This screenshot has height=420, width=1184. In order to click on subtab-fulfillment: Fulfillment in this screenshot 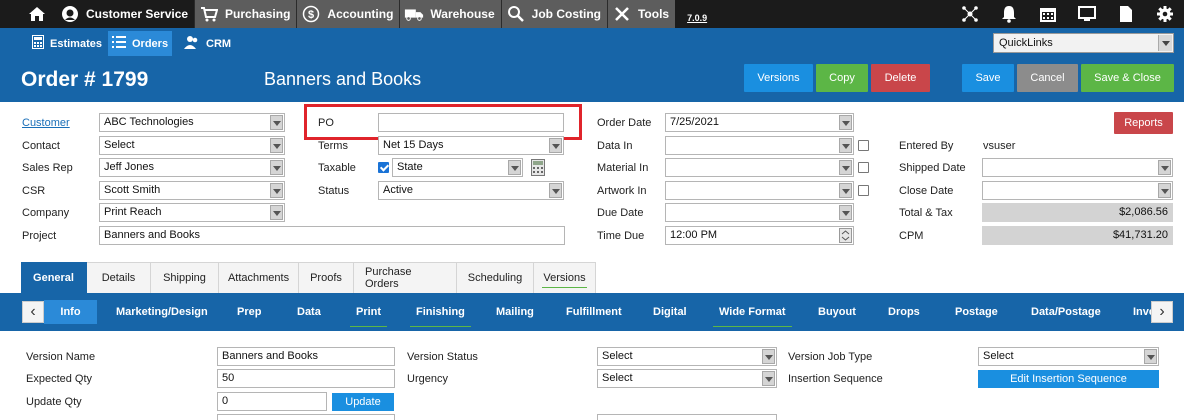, I will do `click(594, 312)`.